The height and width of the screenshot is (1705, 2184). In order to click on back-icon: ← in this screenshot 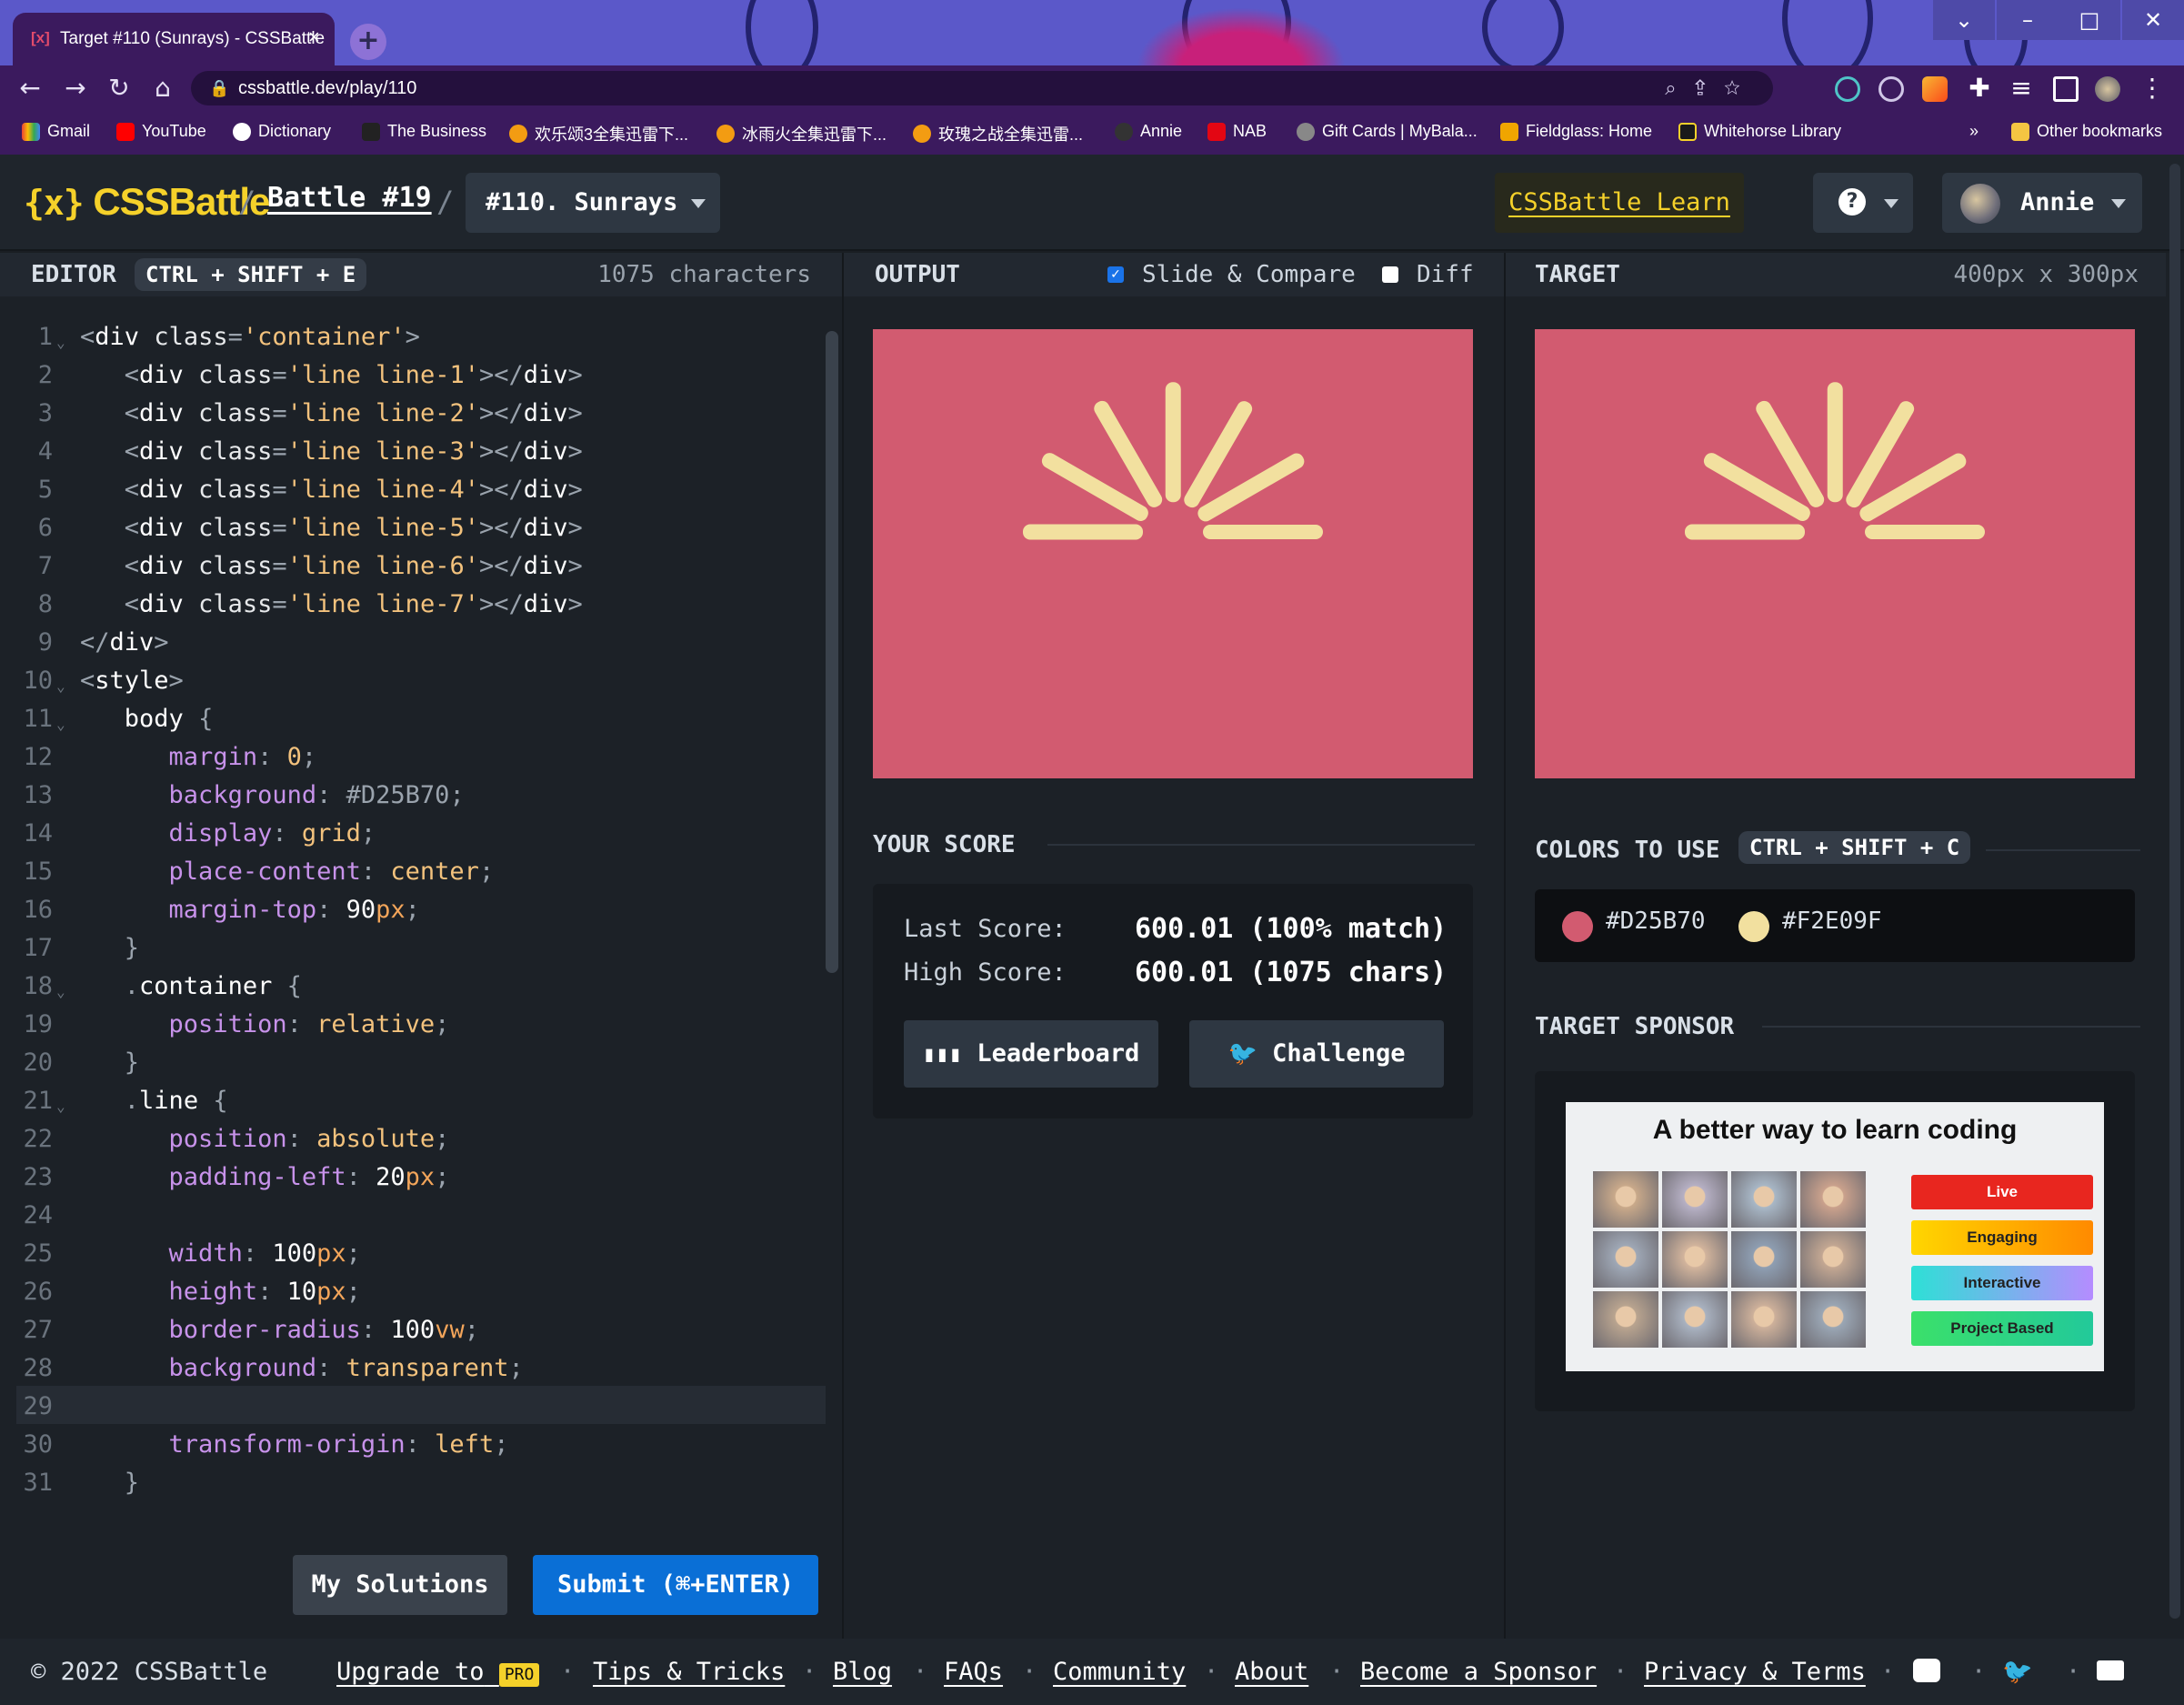, I will do `click(30, 88)`.